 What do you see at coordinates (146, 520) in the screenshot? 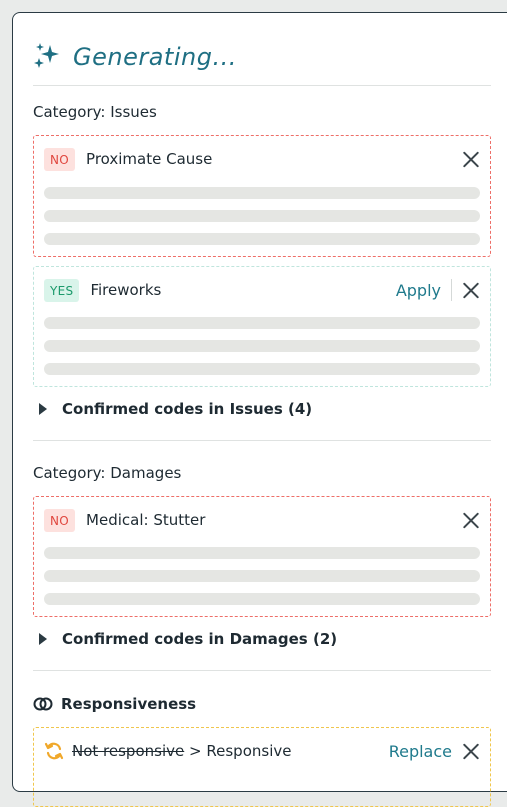
I see `code-label: Medical: Stutter` at bounding box center [146, 520].